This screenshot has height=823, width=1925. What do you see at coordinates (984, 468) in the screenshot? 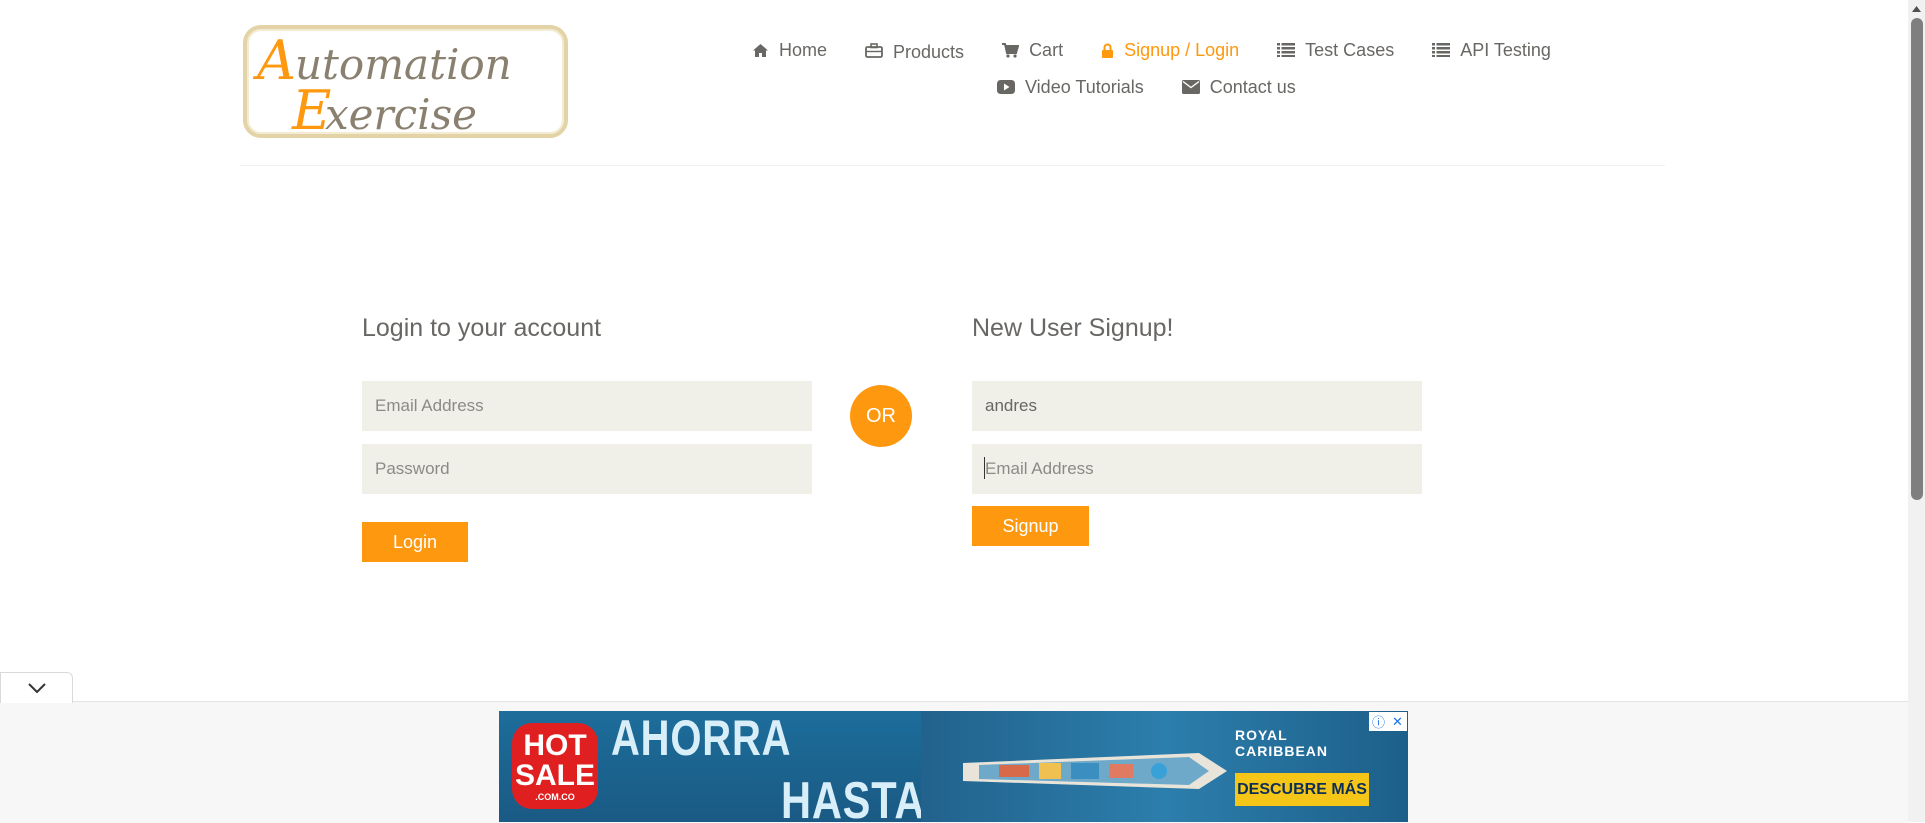
I see `text-cursor` at bounding box center [984, 468].